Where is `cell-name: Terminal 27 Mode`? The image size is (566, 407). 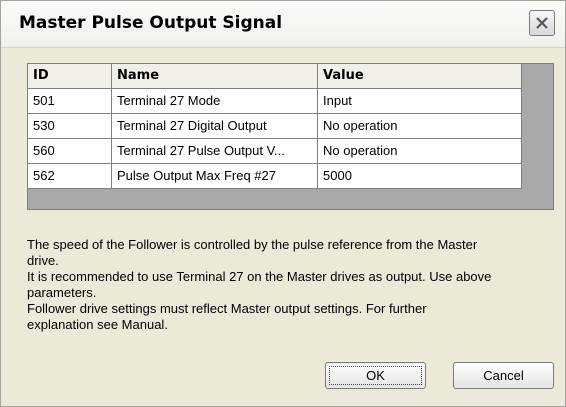 cell-name: Terminal 27 Mode is located at coordinates (215, 101).